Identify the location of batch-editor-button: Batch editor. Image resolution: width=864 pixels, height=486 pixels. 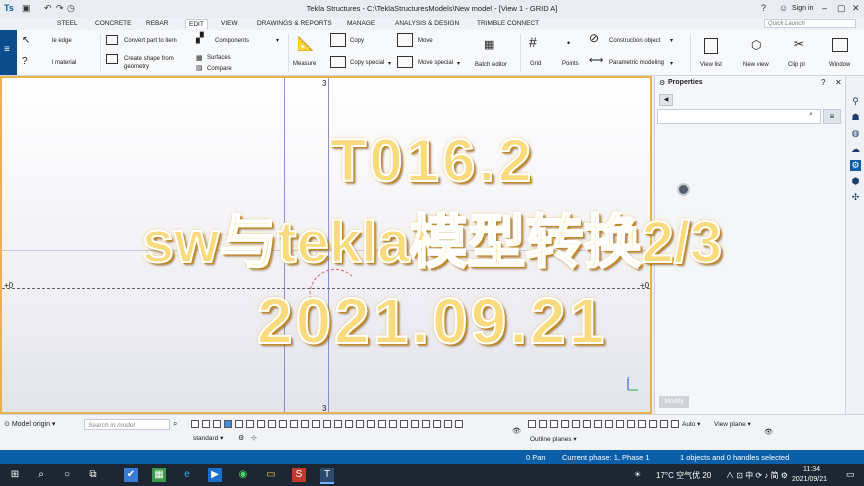
(491, 65).